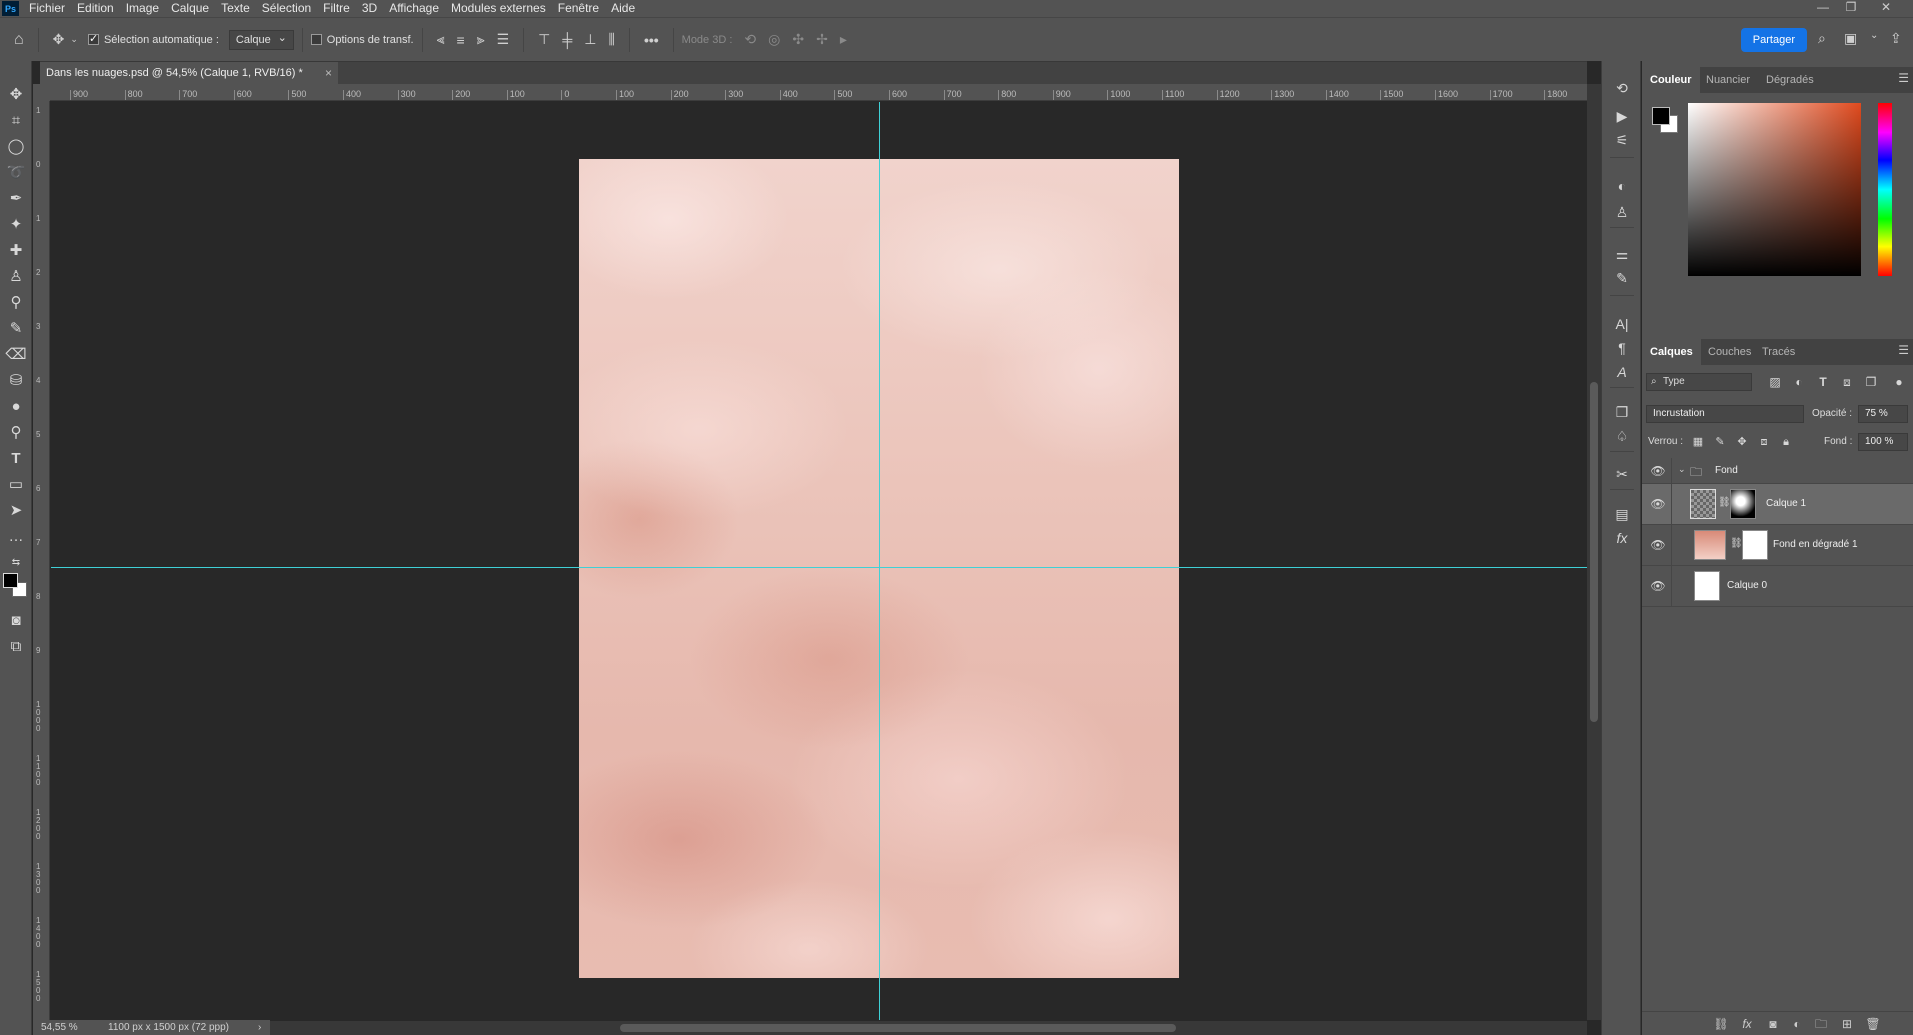 This screenshot has height=1035, width=1913. What do you see at coordinates (369, 8) in the screenshot?
I see `menu-3d: 3D` at bounding box center [369, 8].